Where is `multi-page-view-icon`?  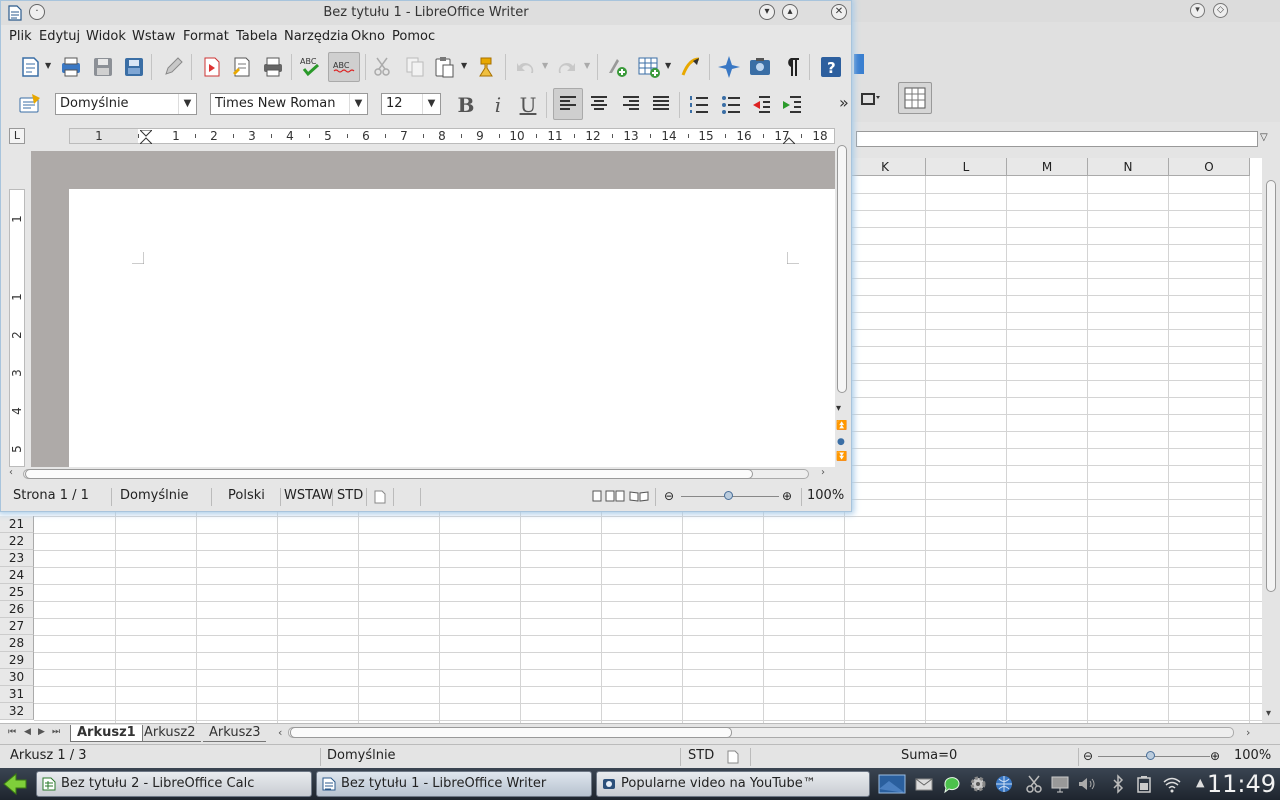 multi-page-view-icon is located at coordinates (615, 496).